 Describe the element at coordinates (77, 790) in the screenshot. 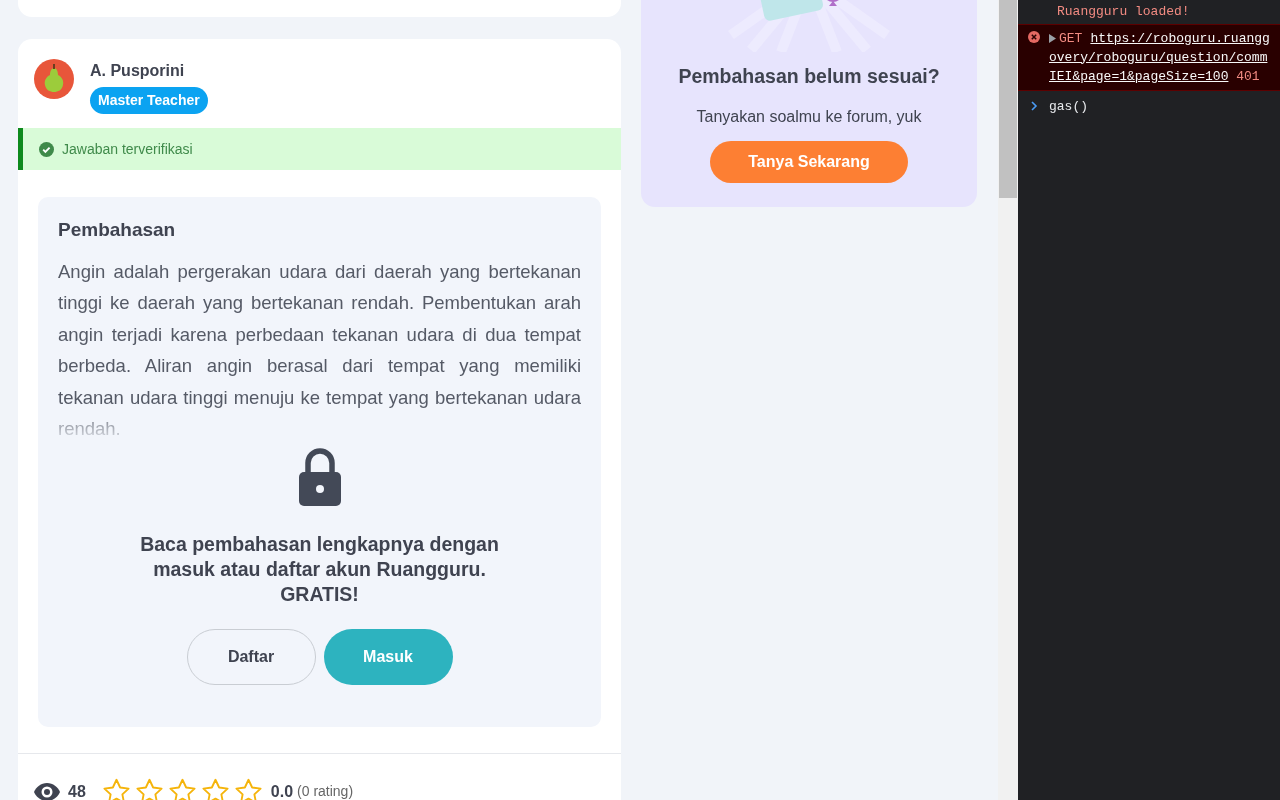

I see `view-count: 48` at that location.